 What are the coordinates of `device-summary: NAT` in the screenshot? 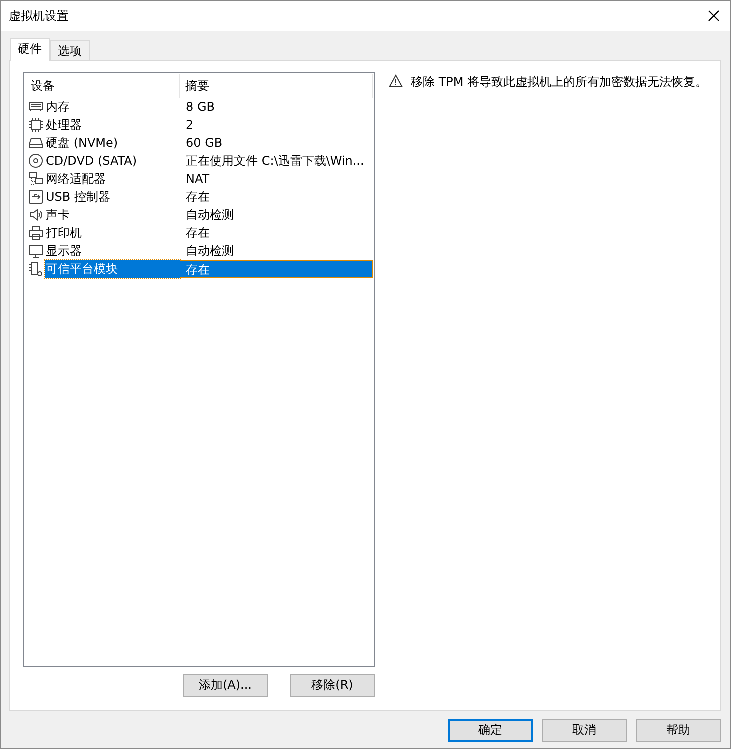 It's located at (276, 179).